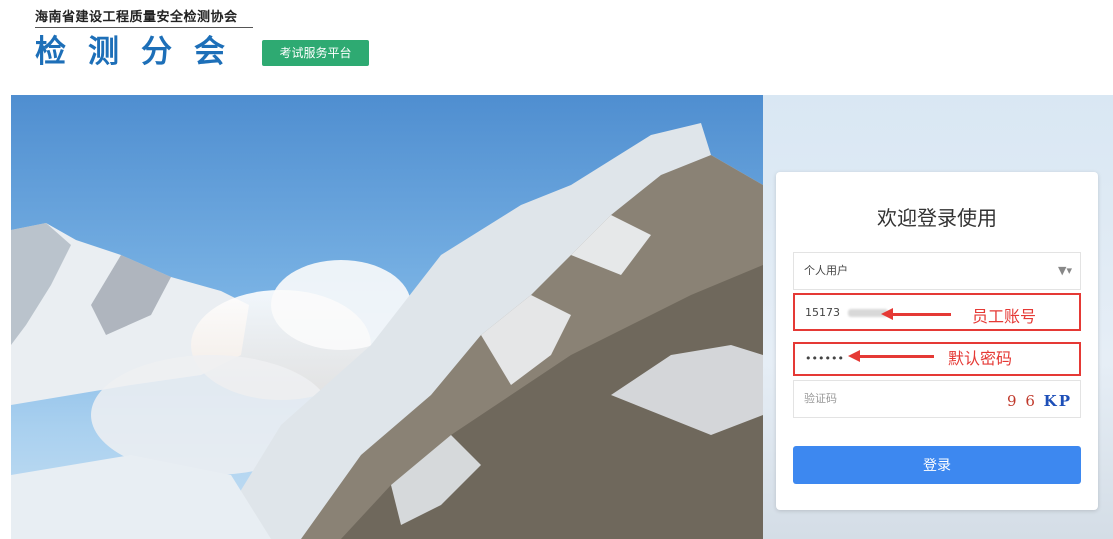 This screenshot has height=539, width=1113. What do you see at coordinates (144, 27) in the screenshot?
I see `org-divider` at bounding box center [144, 27].